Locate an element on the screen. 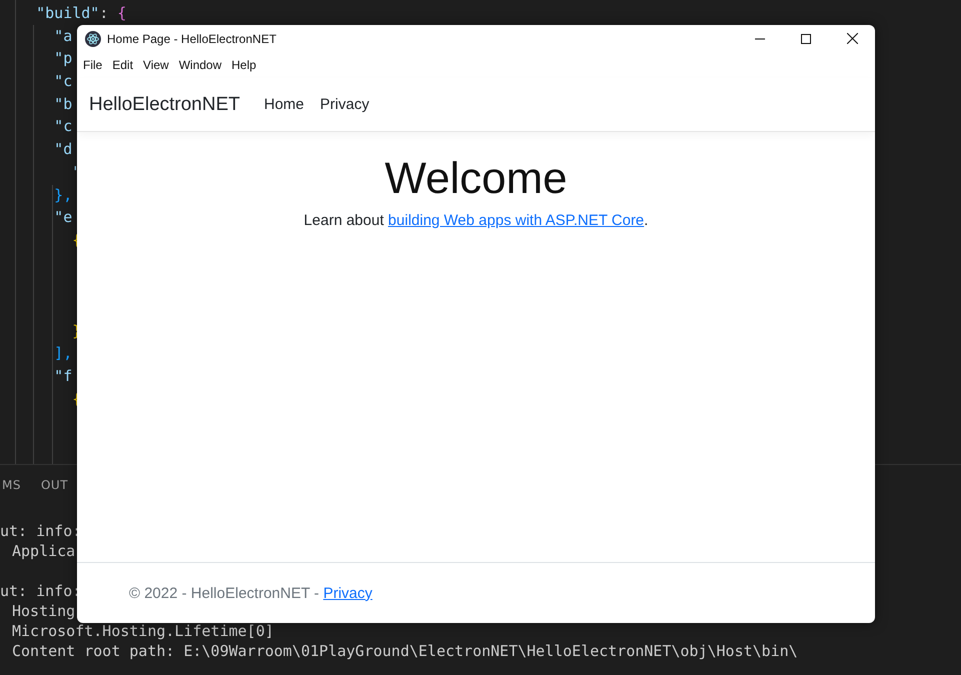 The width and height of the screenshot is (961, 675). menu-item: View is located at coordinates (158, 65).